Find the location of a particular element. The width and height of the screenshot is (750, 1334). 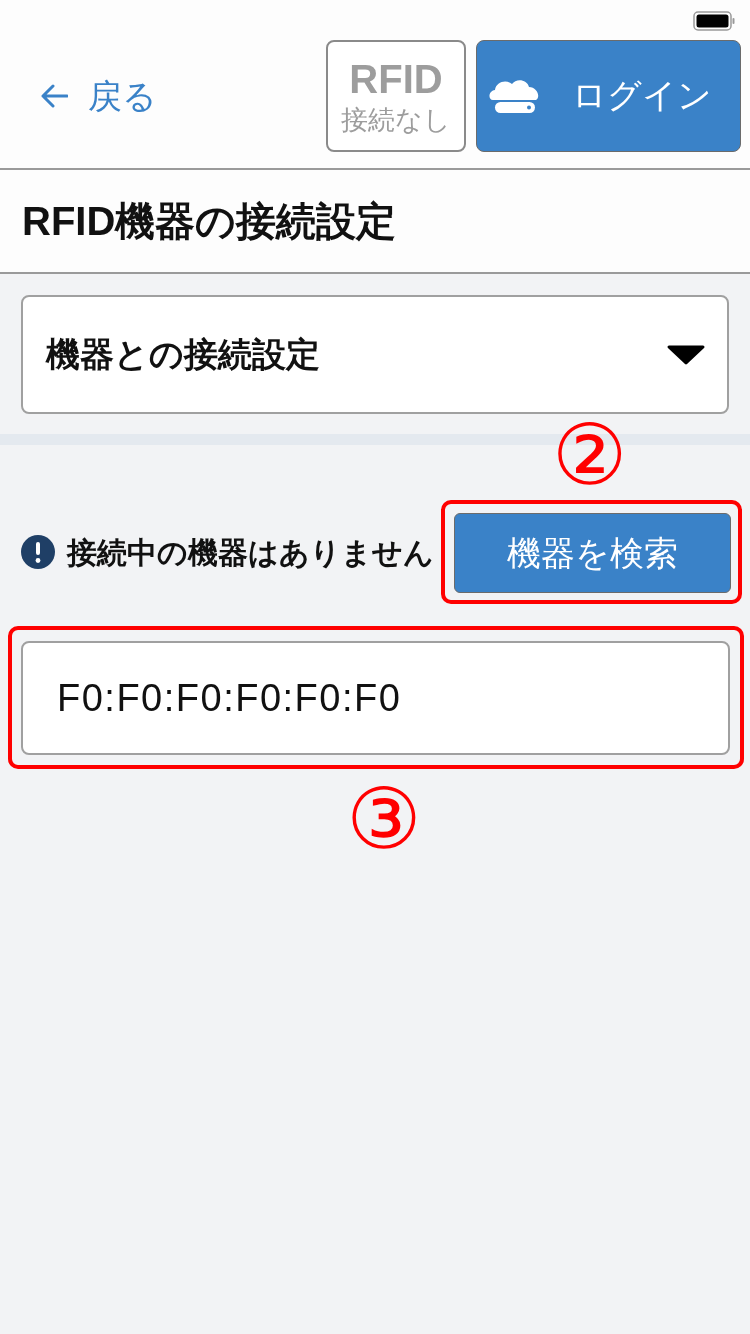

annotation-number: ③ is located at coordinates (384, 819).